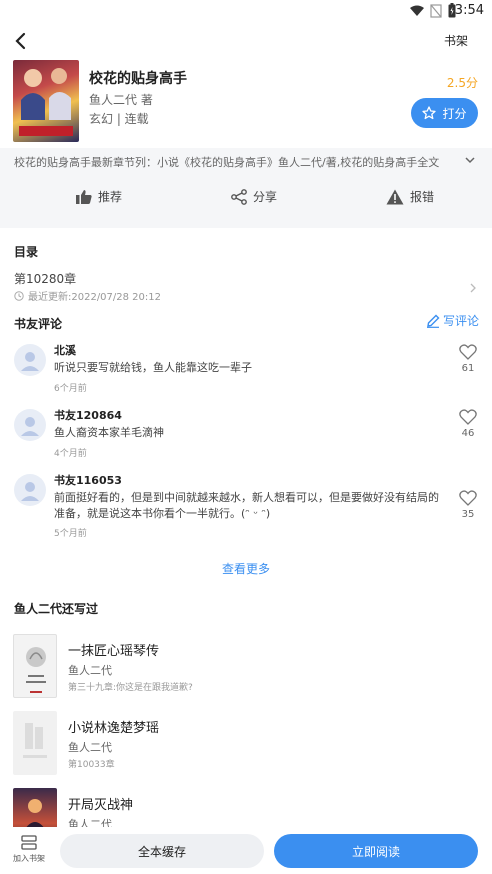  Describe the element at coordinates (29, 842) in the screenshot. I see `bookshelf-icon` at that location.